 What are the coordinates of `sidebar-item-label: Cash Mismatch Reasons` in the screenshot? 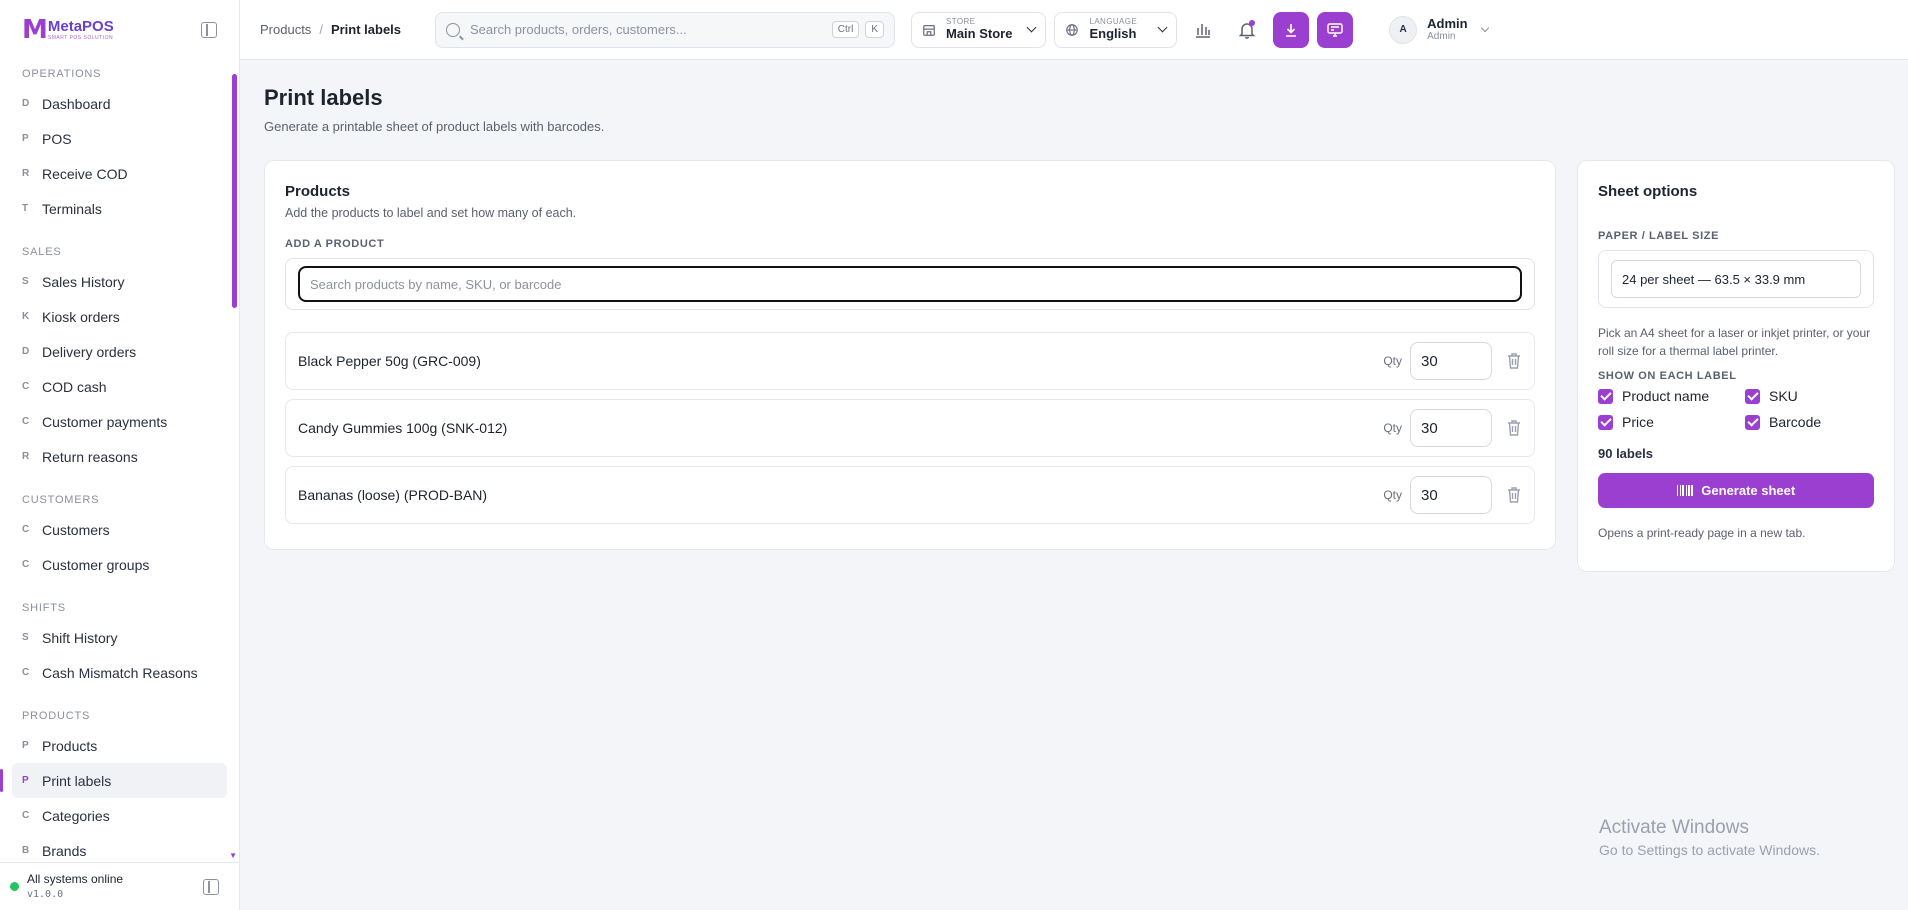 It's located at (120, 672).